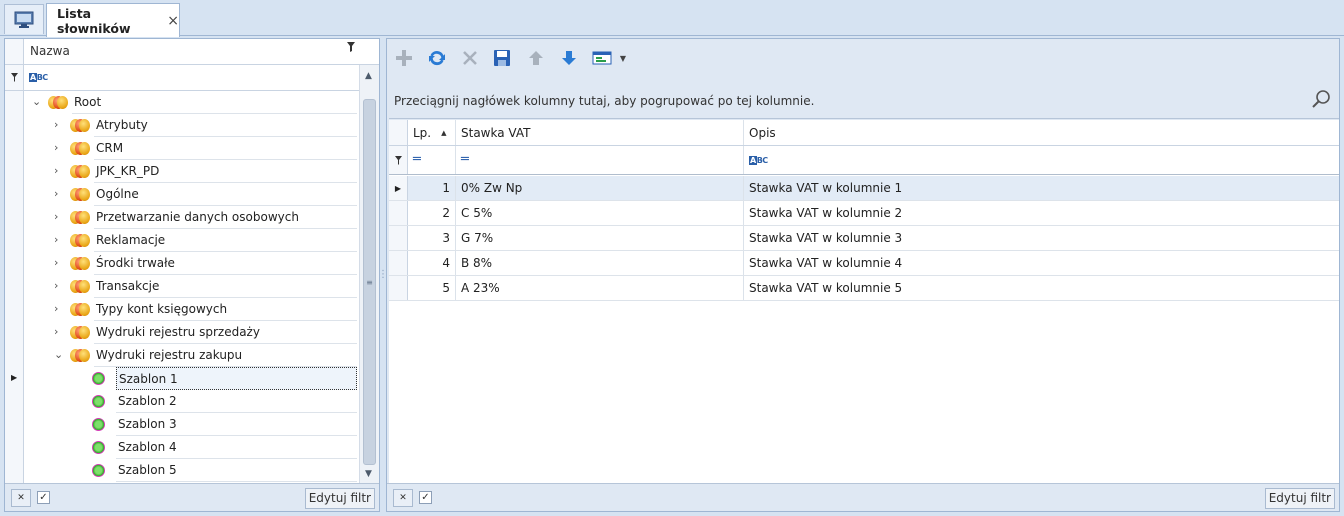  I want to click on tree-item: ⌄ Root, so click(190, 102).